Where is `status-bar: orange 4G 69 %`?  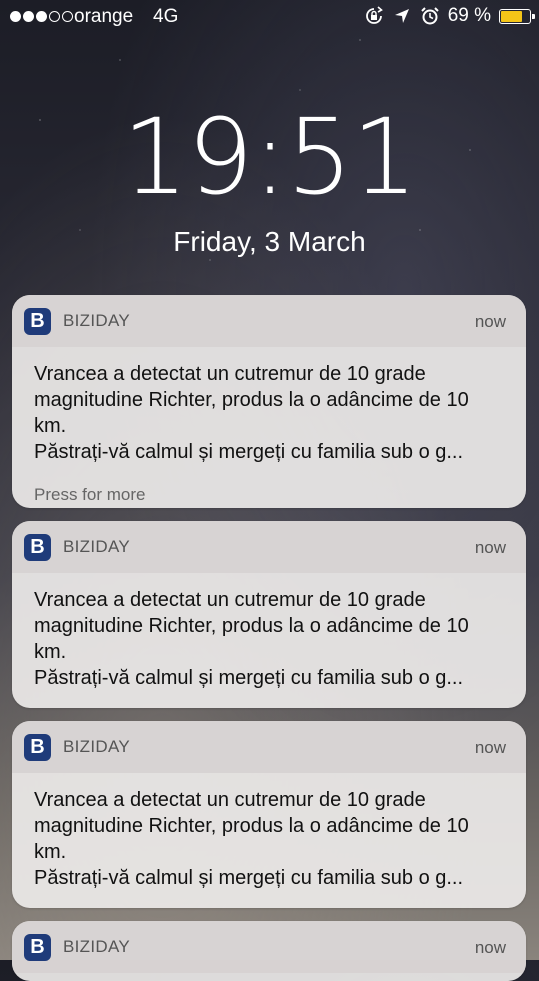 status-bar: orange 4G 69 % is located at coordinates (269, 18).